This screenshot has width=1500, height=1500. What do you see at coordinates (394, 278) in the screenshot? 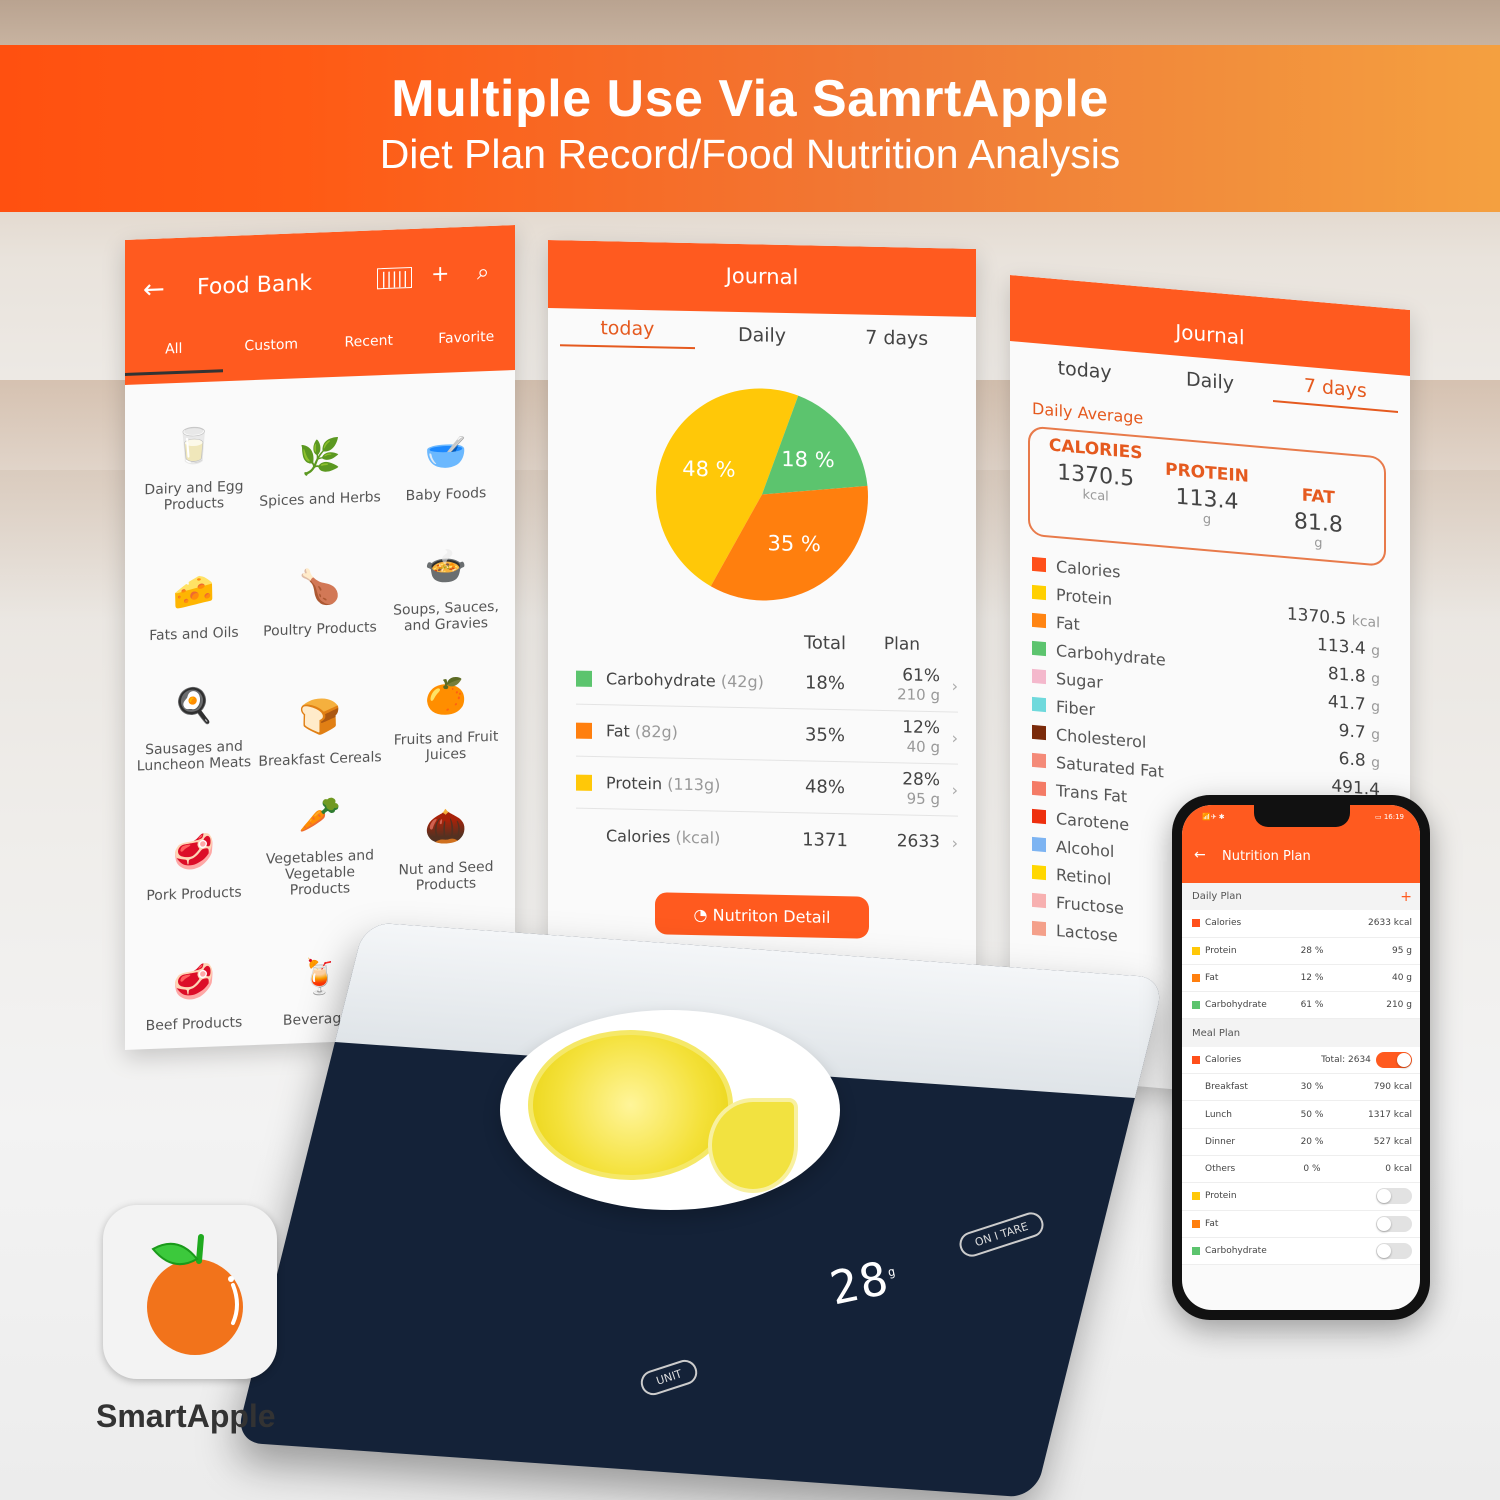
I see `barcode-icon: |||||` at bounding box center [394, 278].